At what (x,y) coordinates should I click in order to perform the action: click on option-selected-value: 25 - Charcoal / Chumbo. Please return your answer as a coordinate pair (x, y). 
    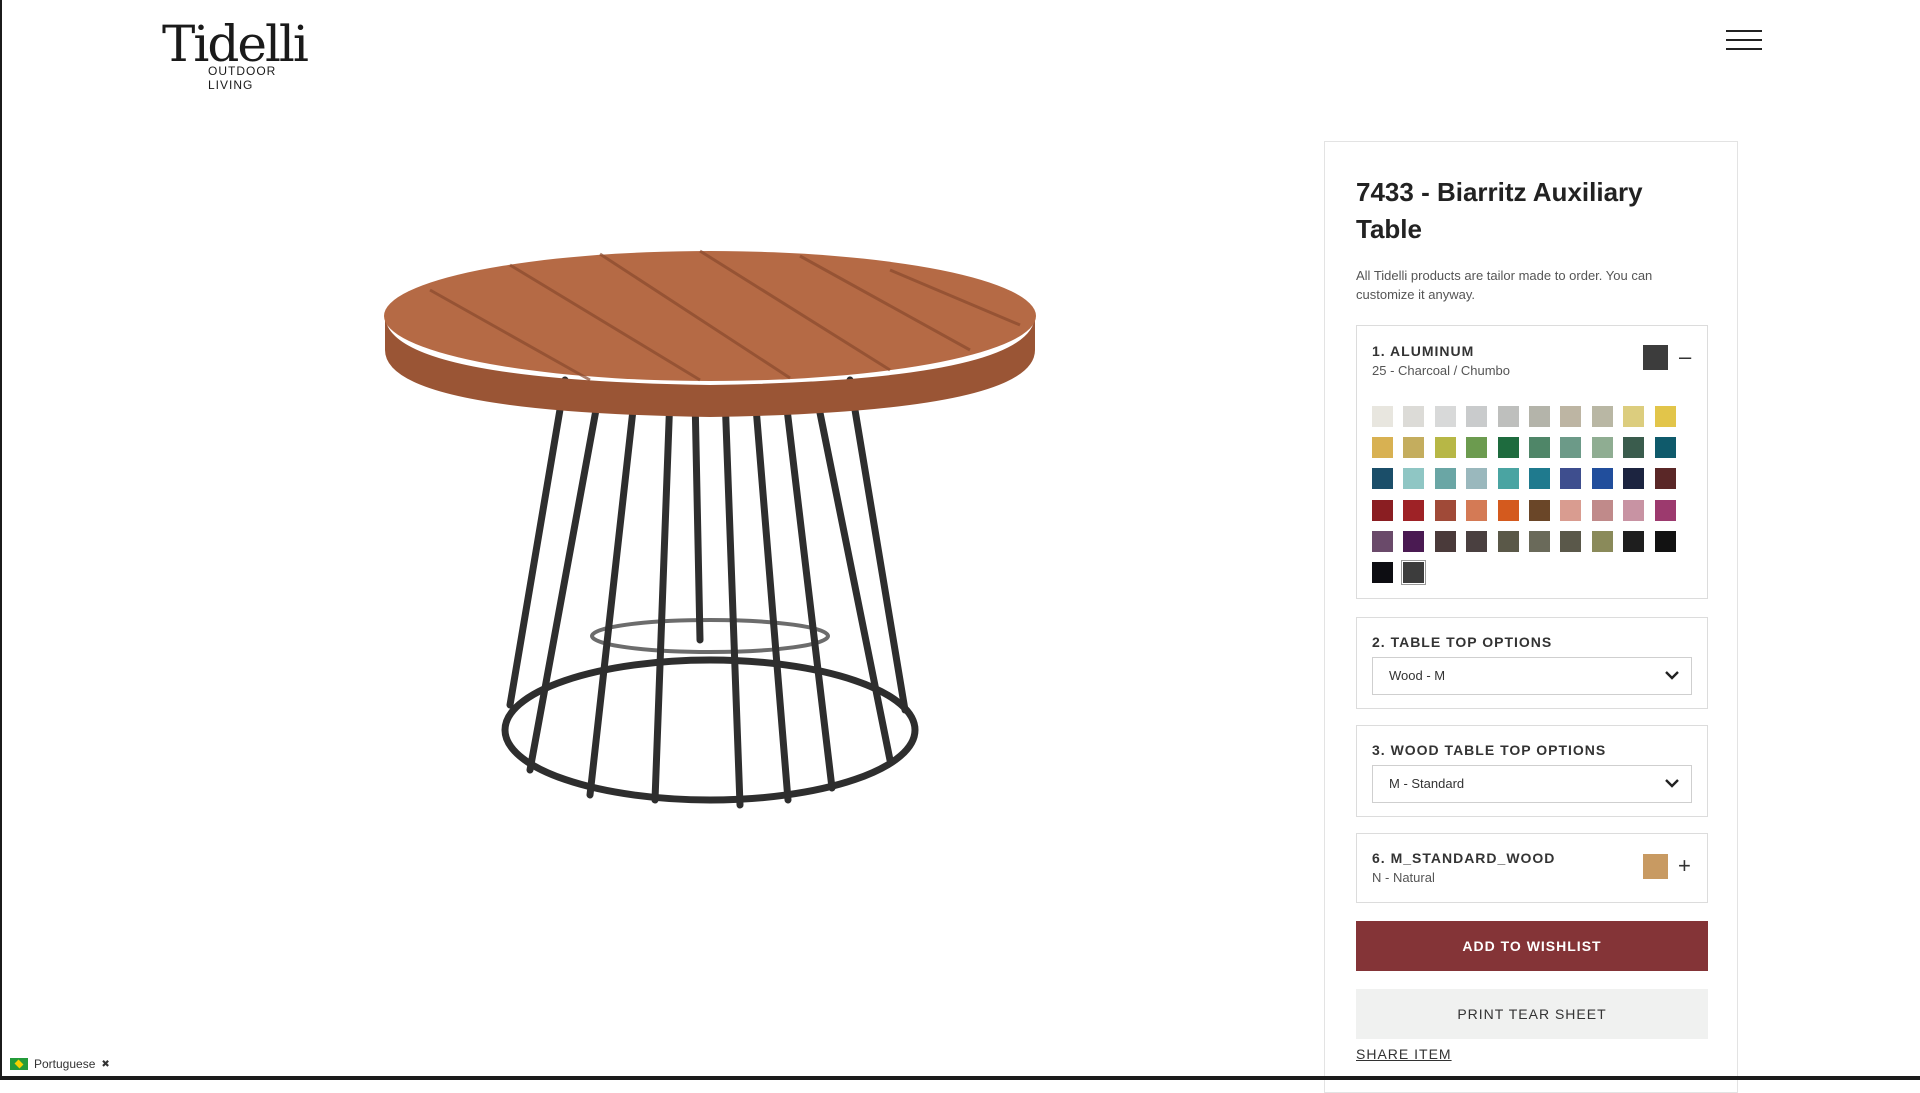
    Looking at the image, I should click on (1441, 370).